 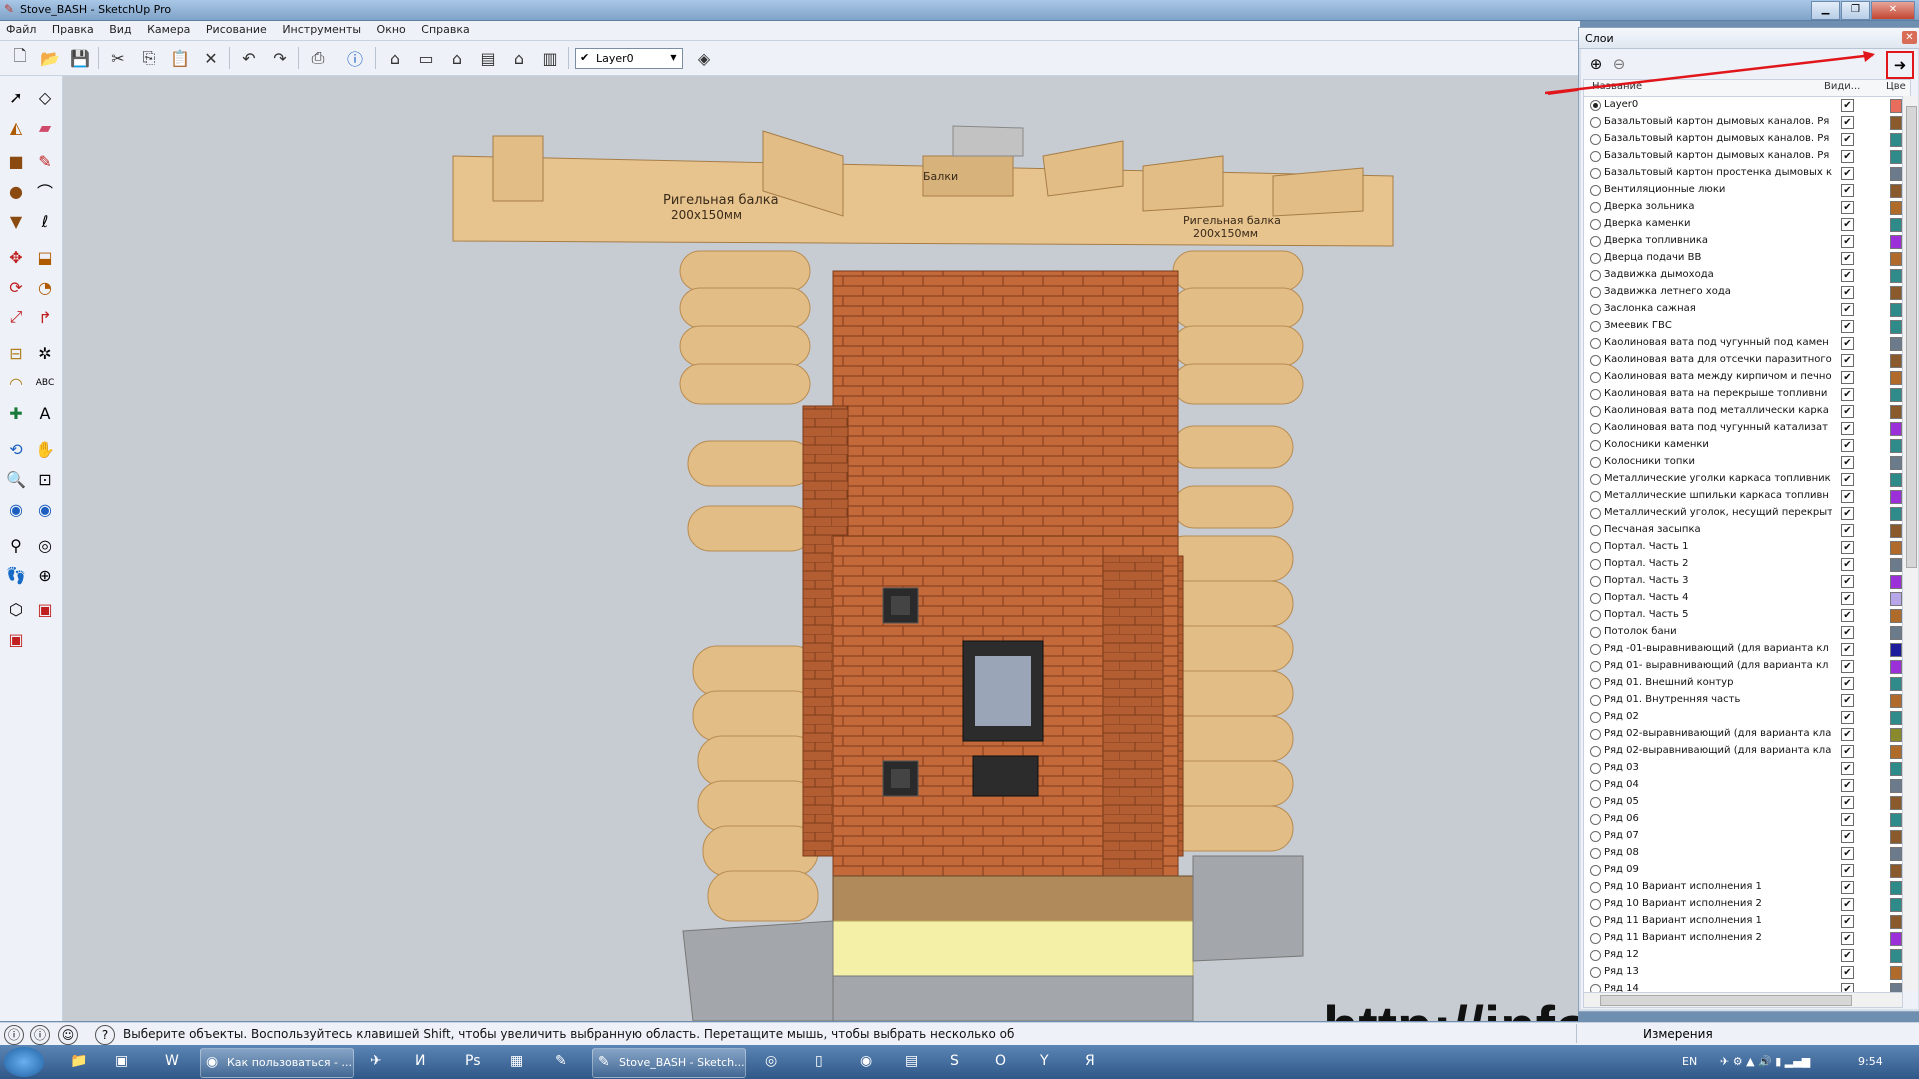 I want to click on layer-name: Металлический уголок, несущий перекрыт, so click(x=1718, y=512).